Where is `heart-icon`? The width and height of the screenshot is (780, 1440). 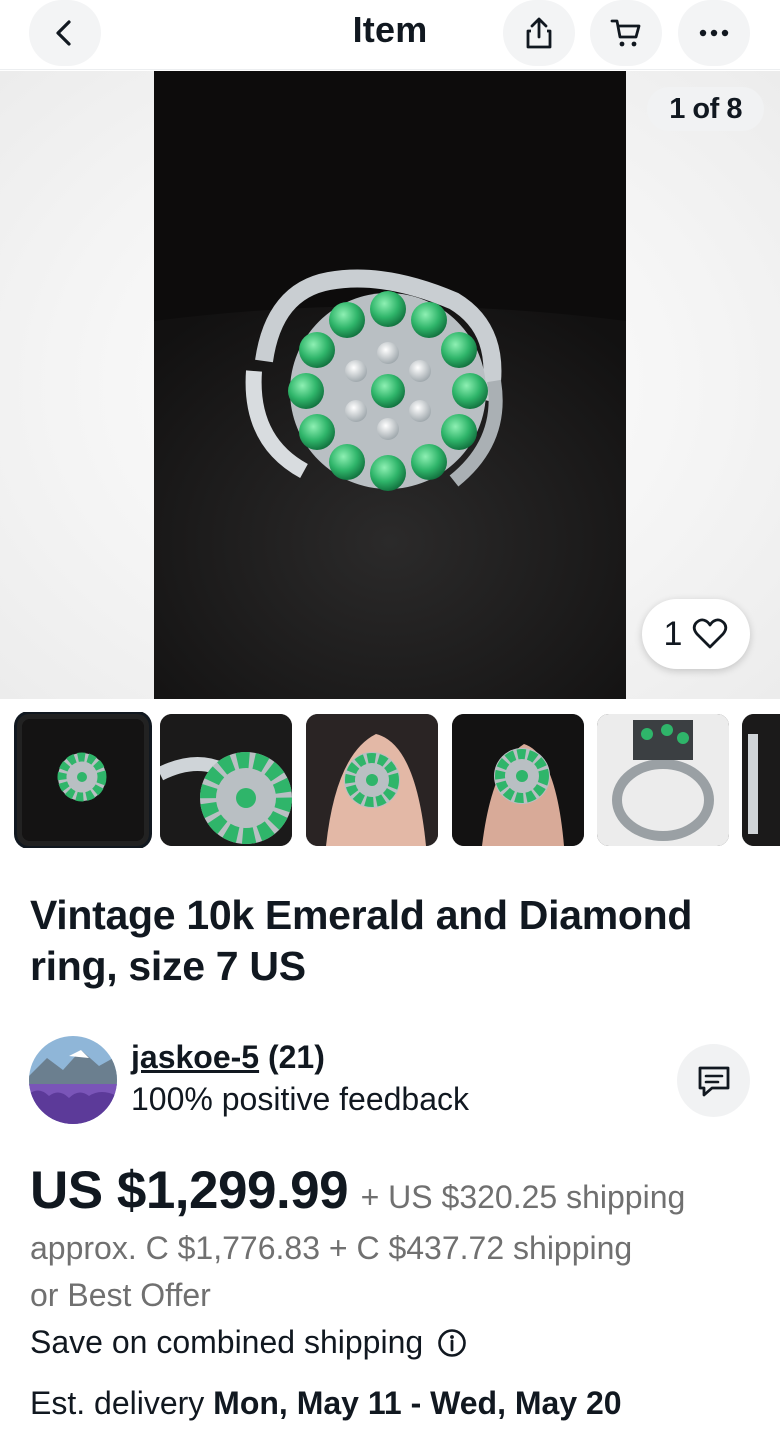 heart-icon is located at coordinates (710, 633).